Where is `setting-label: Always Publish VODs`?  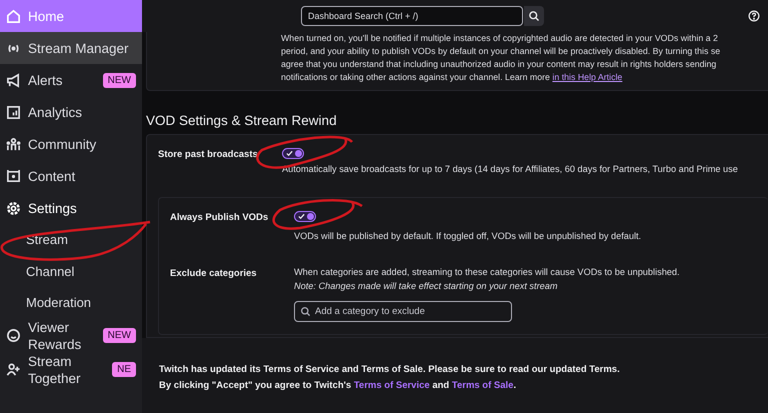 setting-label: Always Publish VODs is located at coordinates (220, 218).